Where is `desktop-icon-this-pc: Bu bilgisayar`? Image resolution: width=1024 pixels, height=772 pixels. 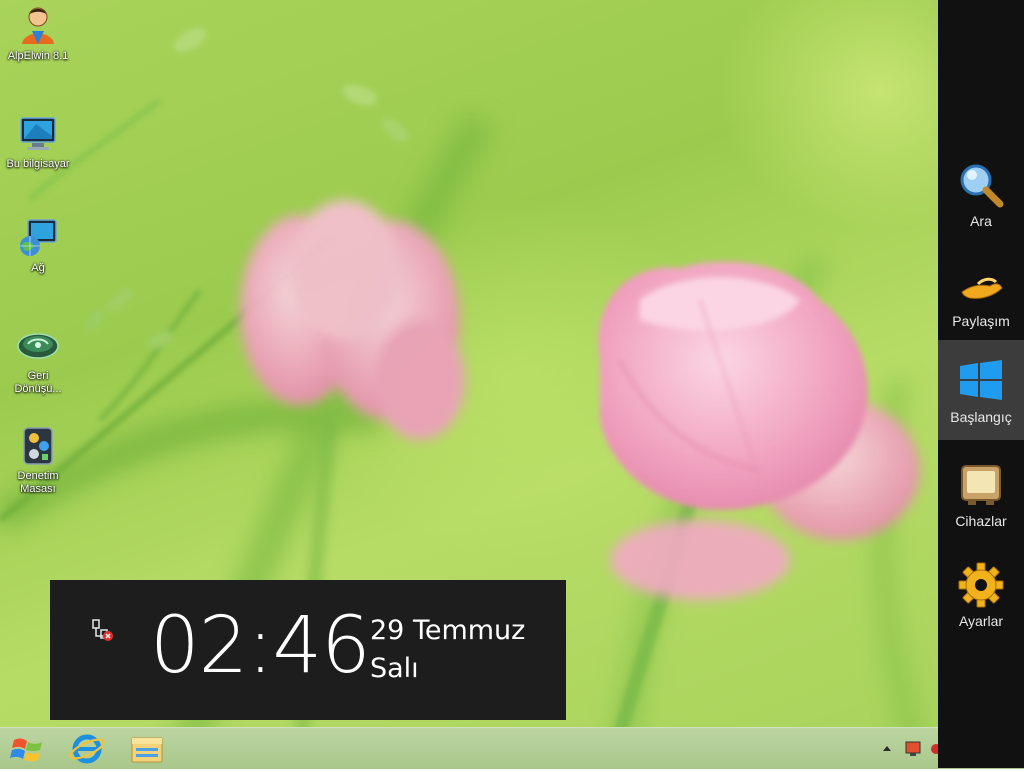 desktop-icon-this-pc: Bu bilgisayar is located at coordinates (38, 141).